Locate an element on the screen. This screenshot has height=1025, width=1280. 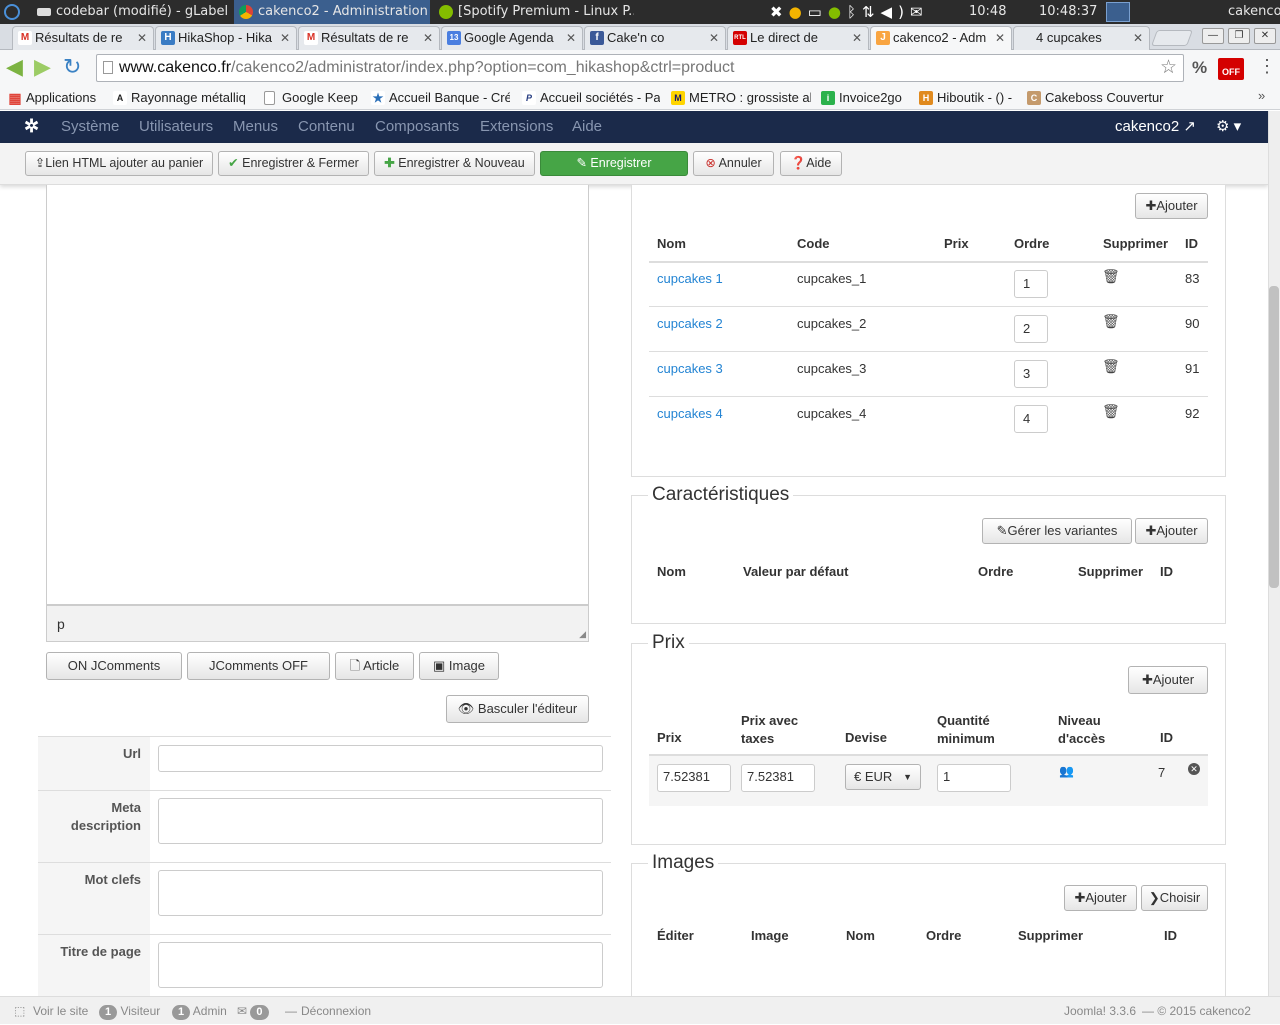
save-new-button: ✚ Enregistrer & Nouveau is located at coordinates (454, 163).